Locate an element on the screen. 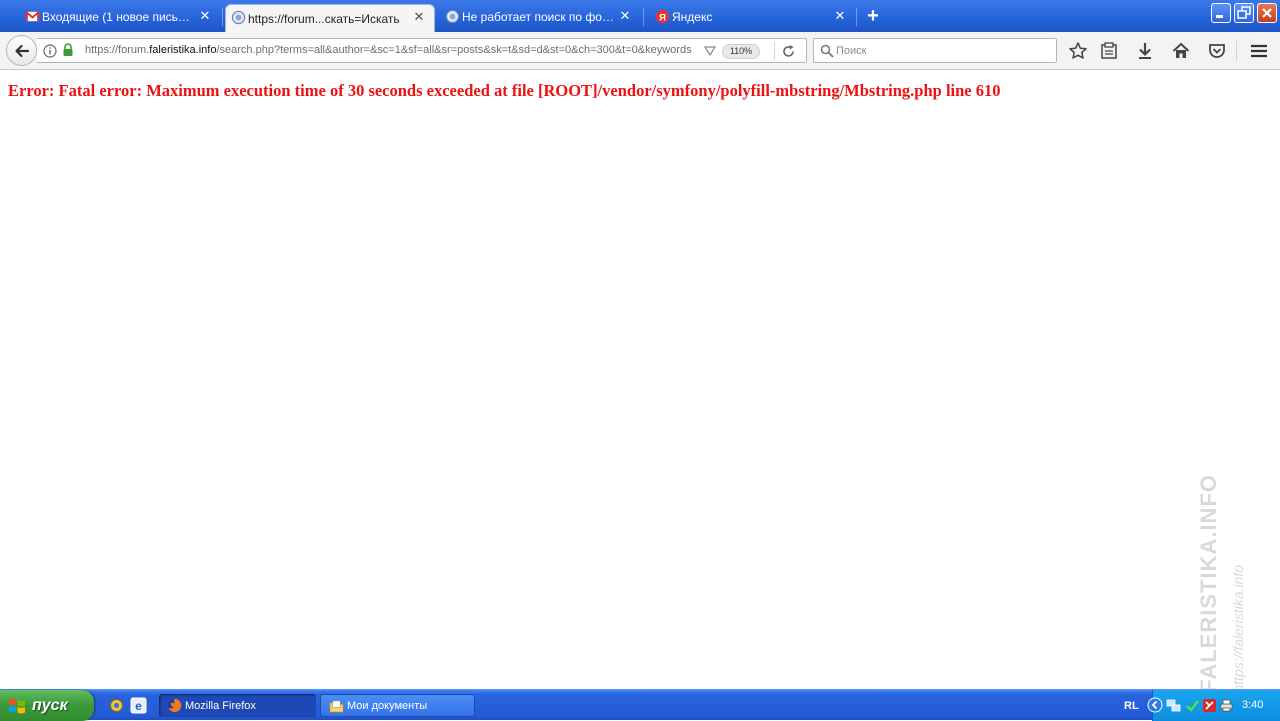  tab-title: https://forum...скать=Искать is located at coordinates (324, 18).